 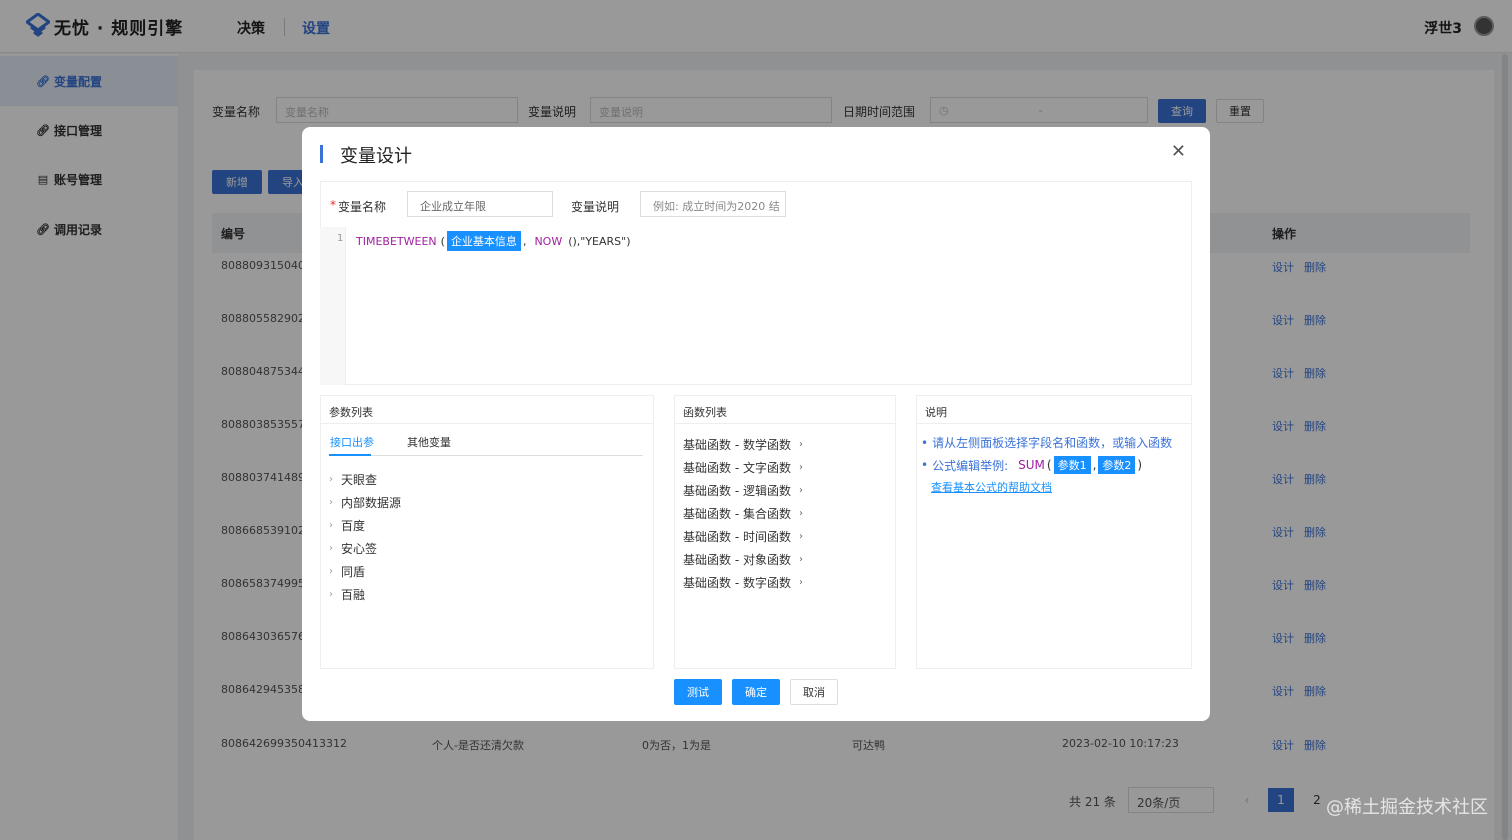 What do you see at coordinates (737, 514) in the screenshot?
I see `function-group-label: 基础函数 - 集合函数` at bounding box center [737, 514].